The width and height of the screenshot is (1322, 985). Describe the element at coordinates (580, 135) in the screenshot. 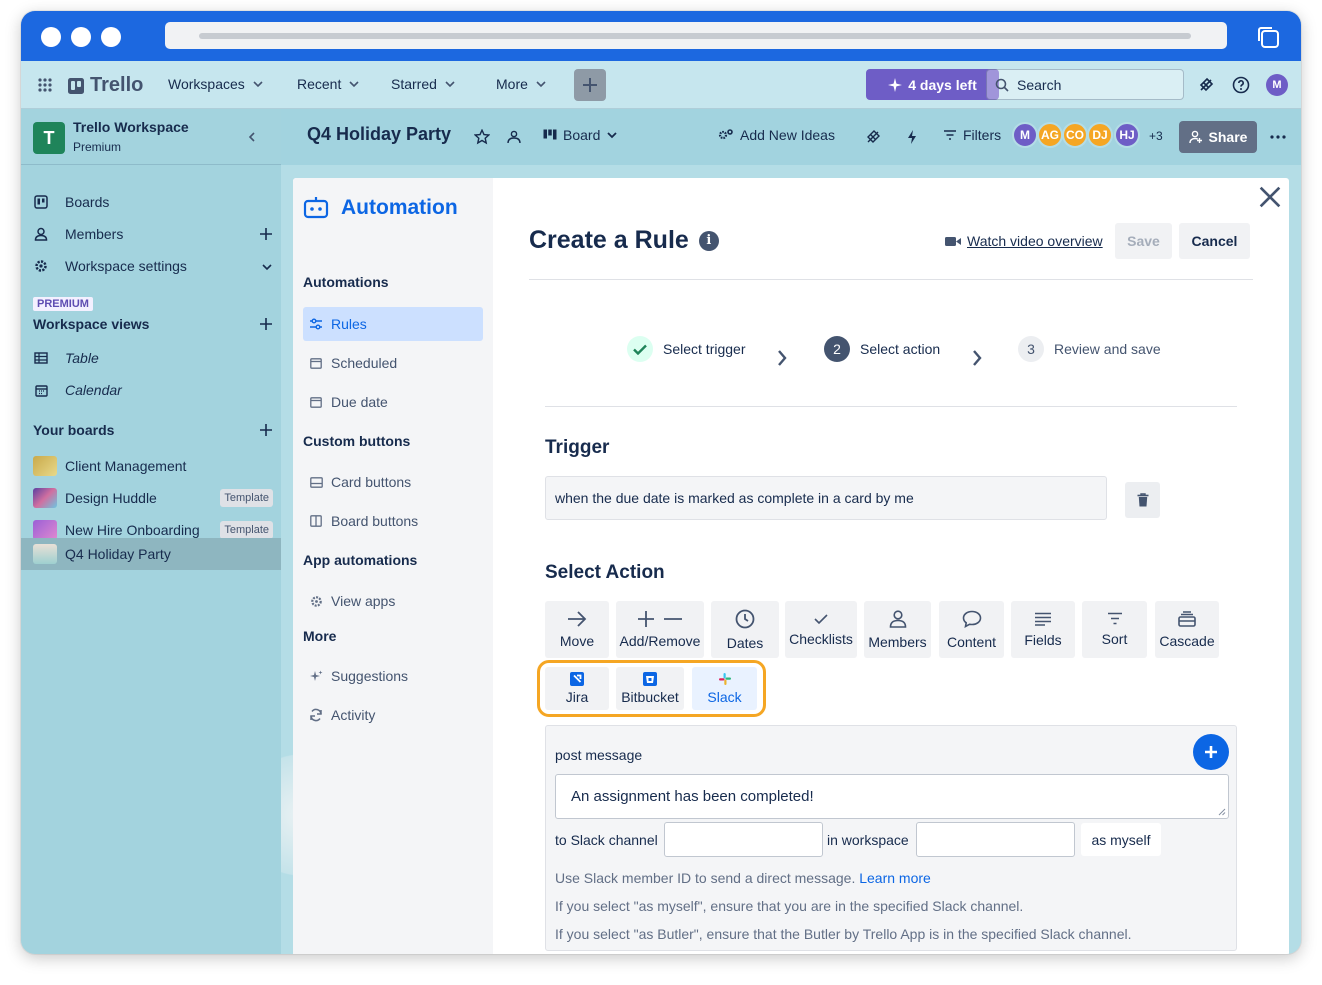

I see `board-view-switcher: Board` at that location.